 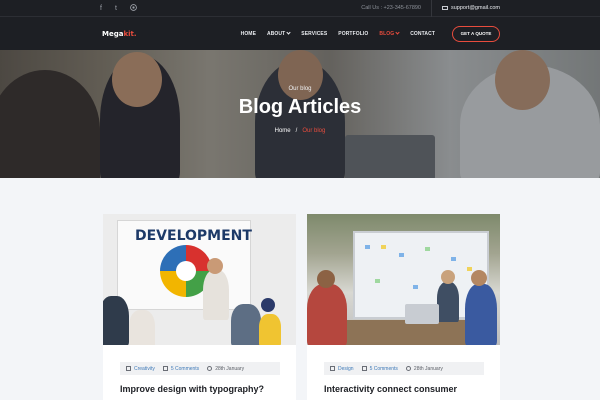 I want to click on divider, so click(x=431, y=8).